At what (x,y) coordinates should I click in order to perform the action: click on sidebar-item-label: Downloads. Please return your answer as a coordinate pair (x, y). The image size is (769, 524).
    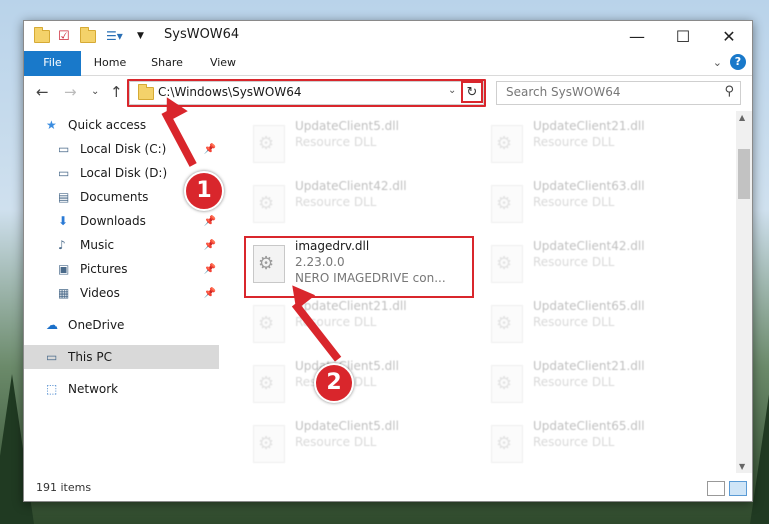
    Looking at the image, I should click on (113, 221).